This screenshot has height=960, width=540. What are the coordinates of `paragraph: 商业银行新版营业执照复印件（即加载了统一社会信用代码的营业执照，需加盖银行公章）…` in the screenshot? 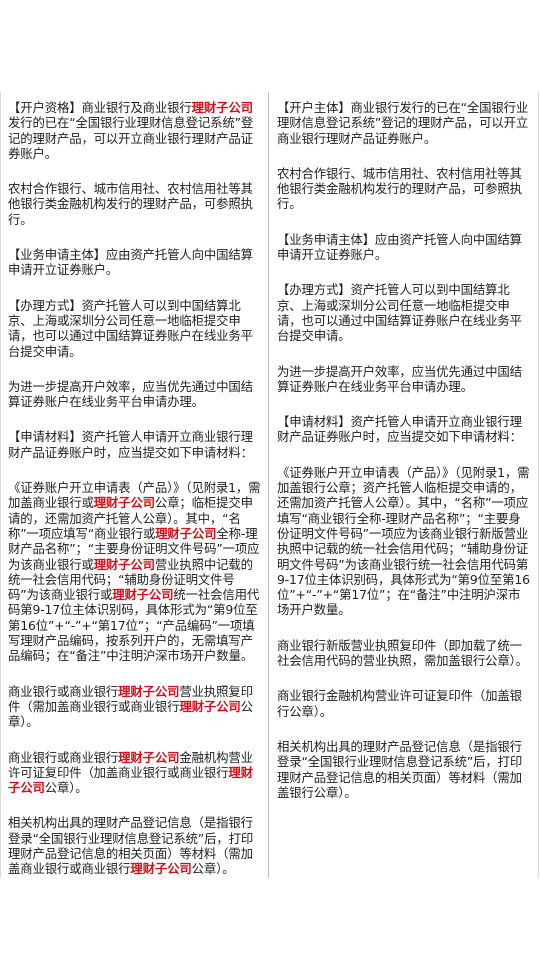 It's located at (403, 653).